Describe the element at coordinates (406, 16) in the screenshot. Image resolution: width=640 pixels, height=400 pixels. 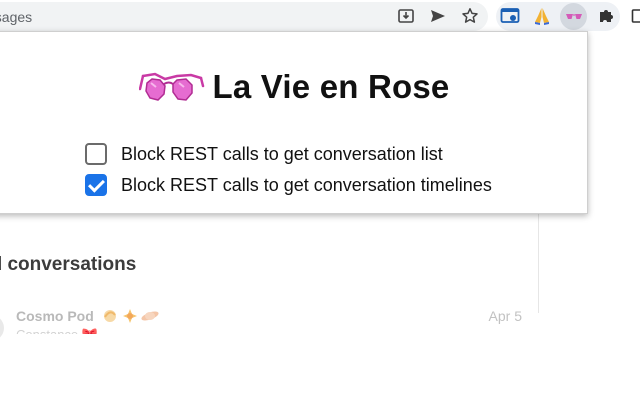
I see `install-app-icon` at that location.